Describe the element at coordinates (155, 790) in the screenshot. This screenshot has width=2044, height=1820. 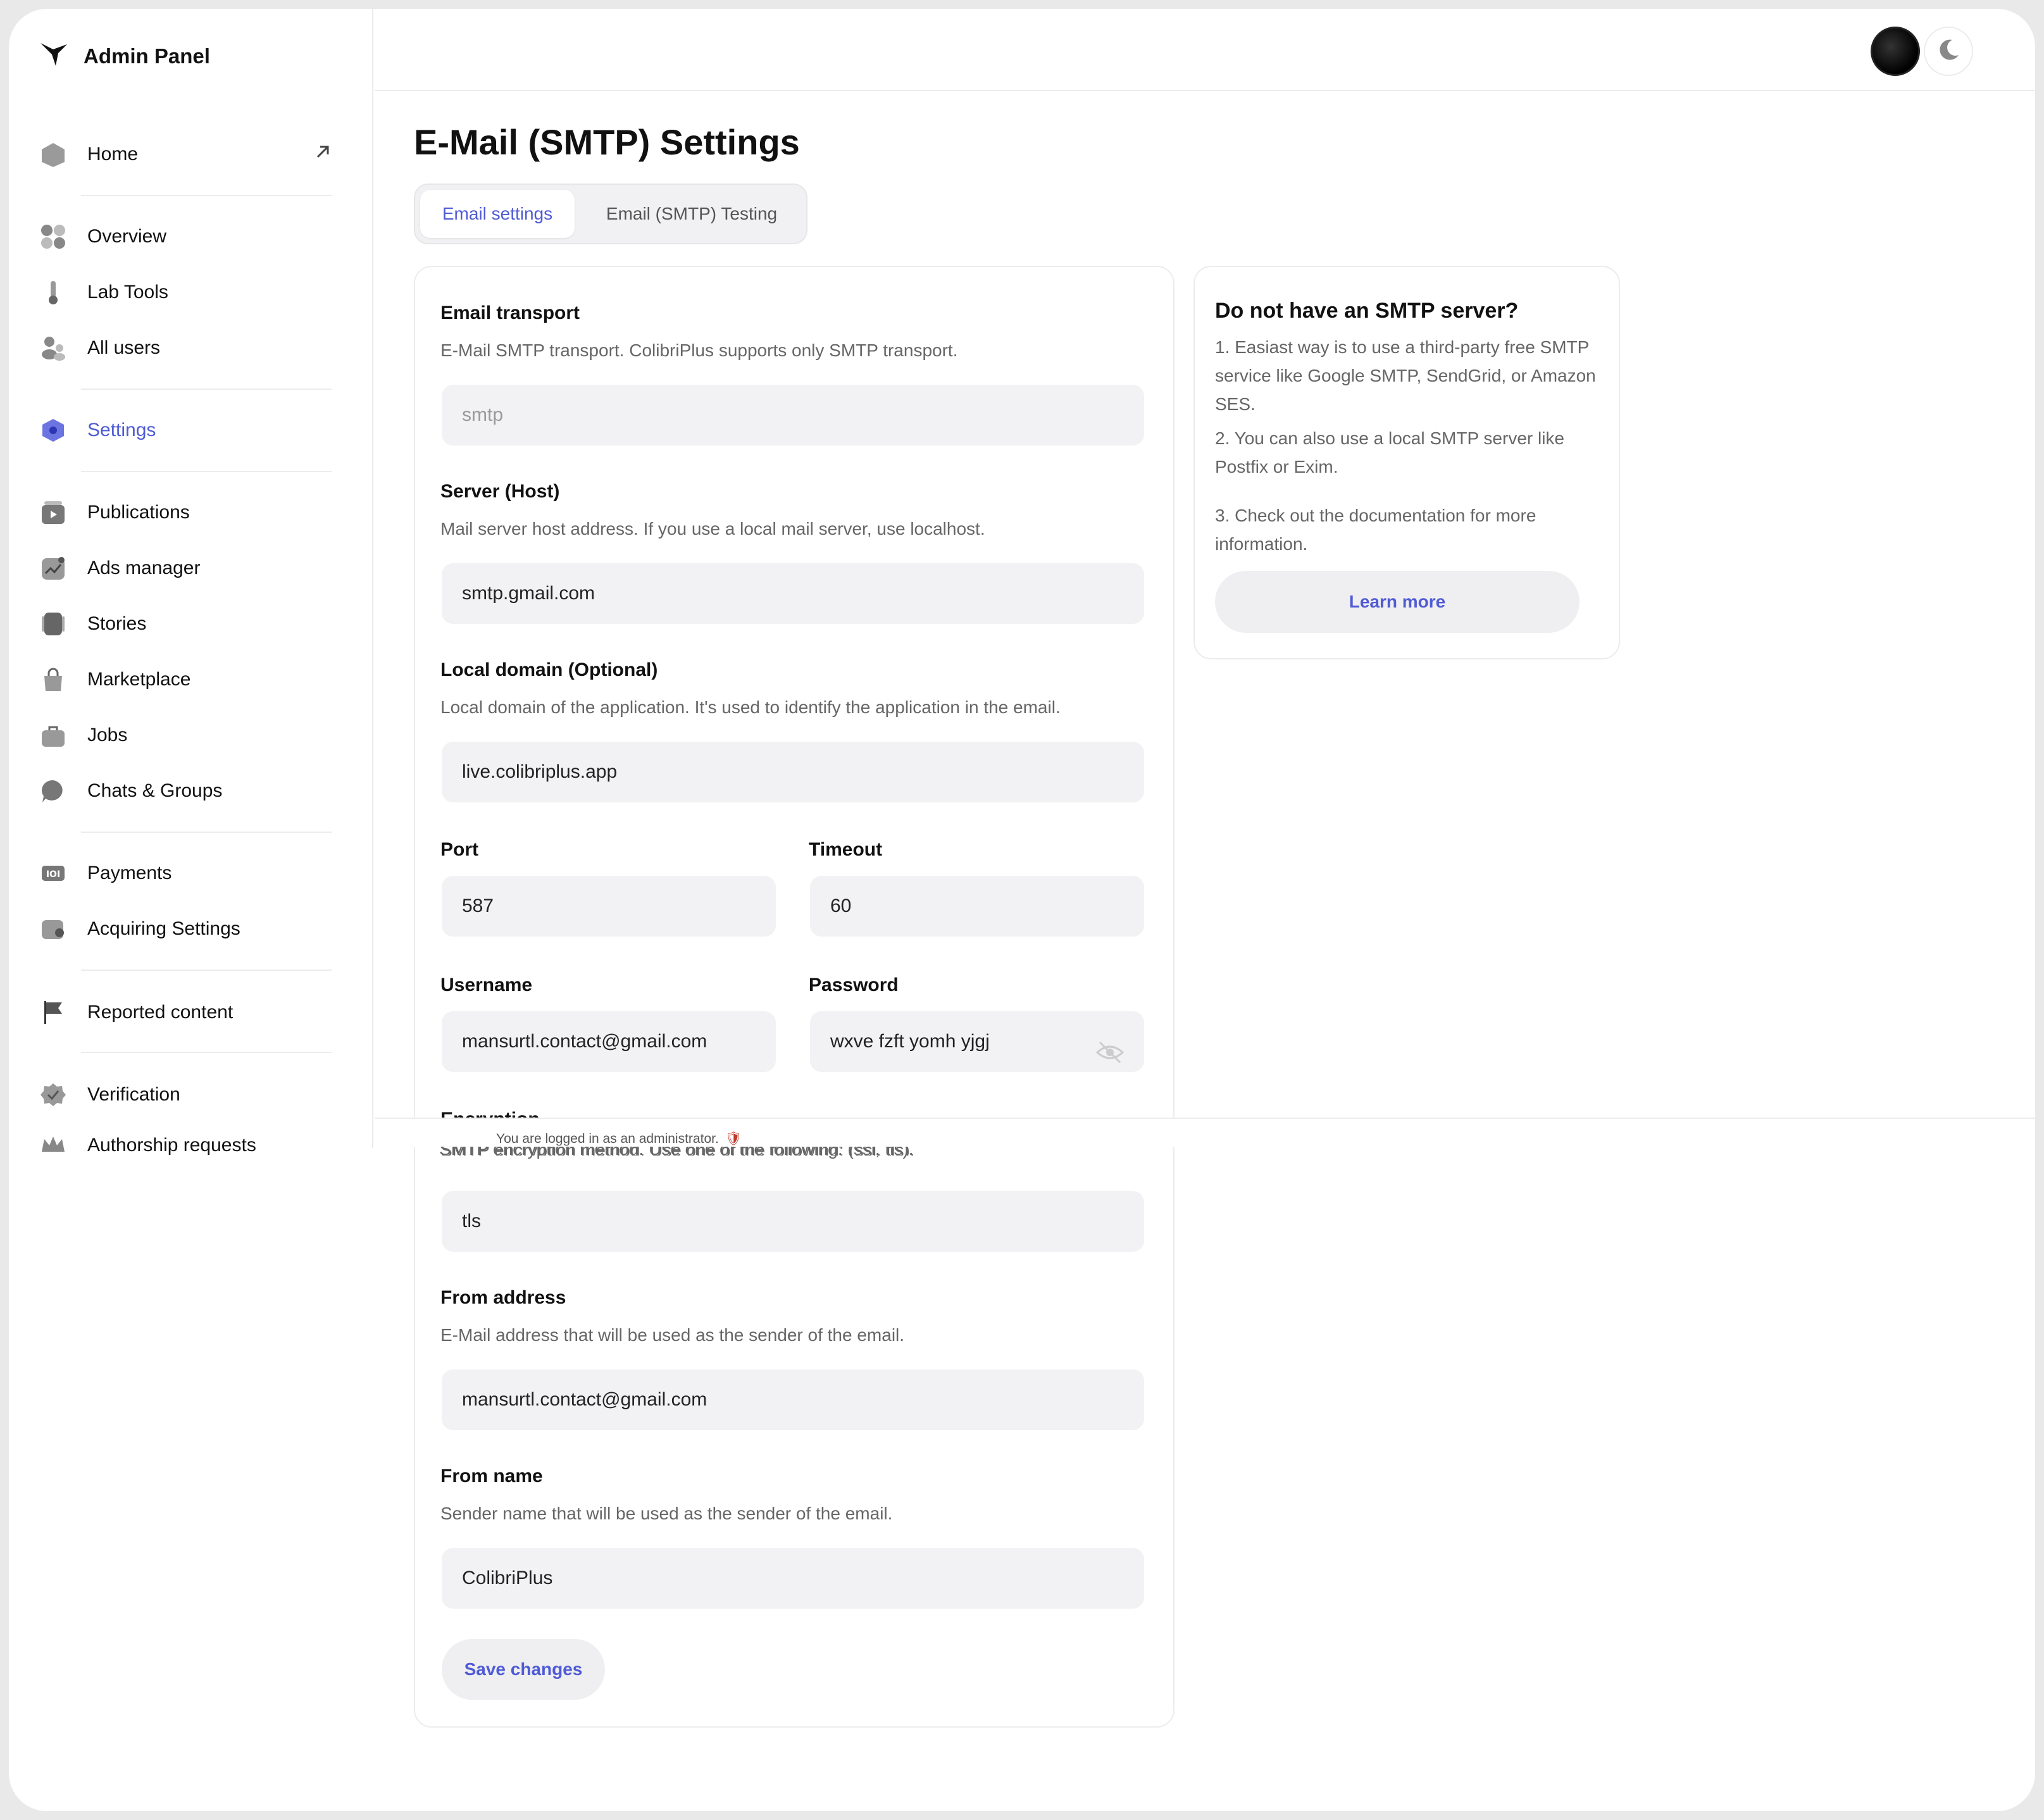
I see `sidebar-item-label: Chats & Groups` at that location.